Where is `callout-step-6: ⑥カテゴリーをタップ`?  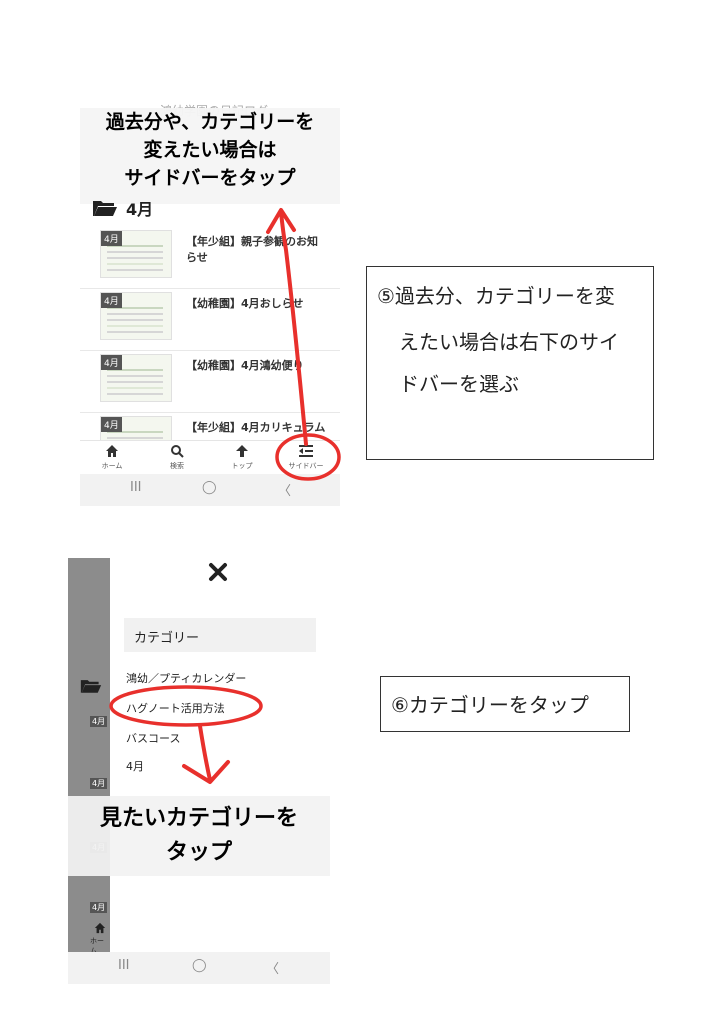
callout-step-6: ⑥カテゴリーをタップ is located at coordinates (505, 704).